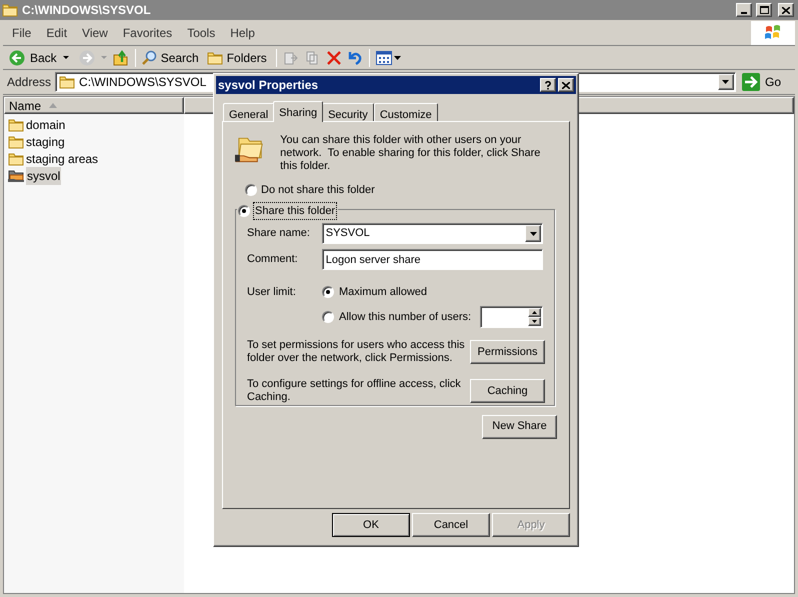  I want to click on share-name-label: Share name:, so click(279, 234).